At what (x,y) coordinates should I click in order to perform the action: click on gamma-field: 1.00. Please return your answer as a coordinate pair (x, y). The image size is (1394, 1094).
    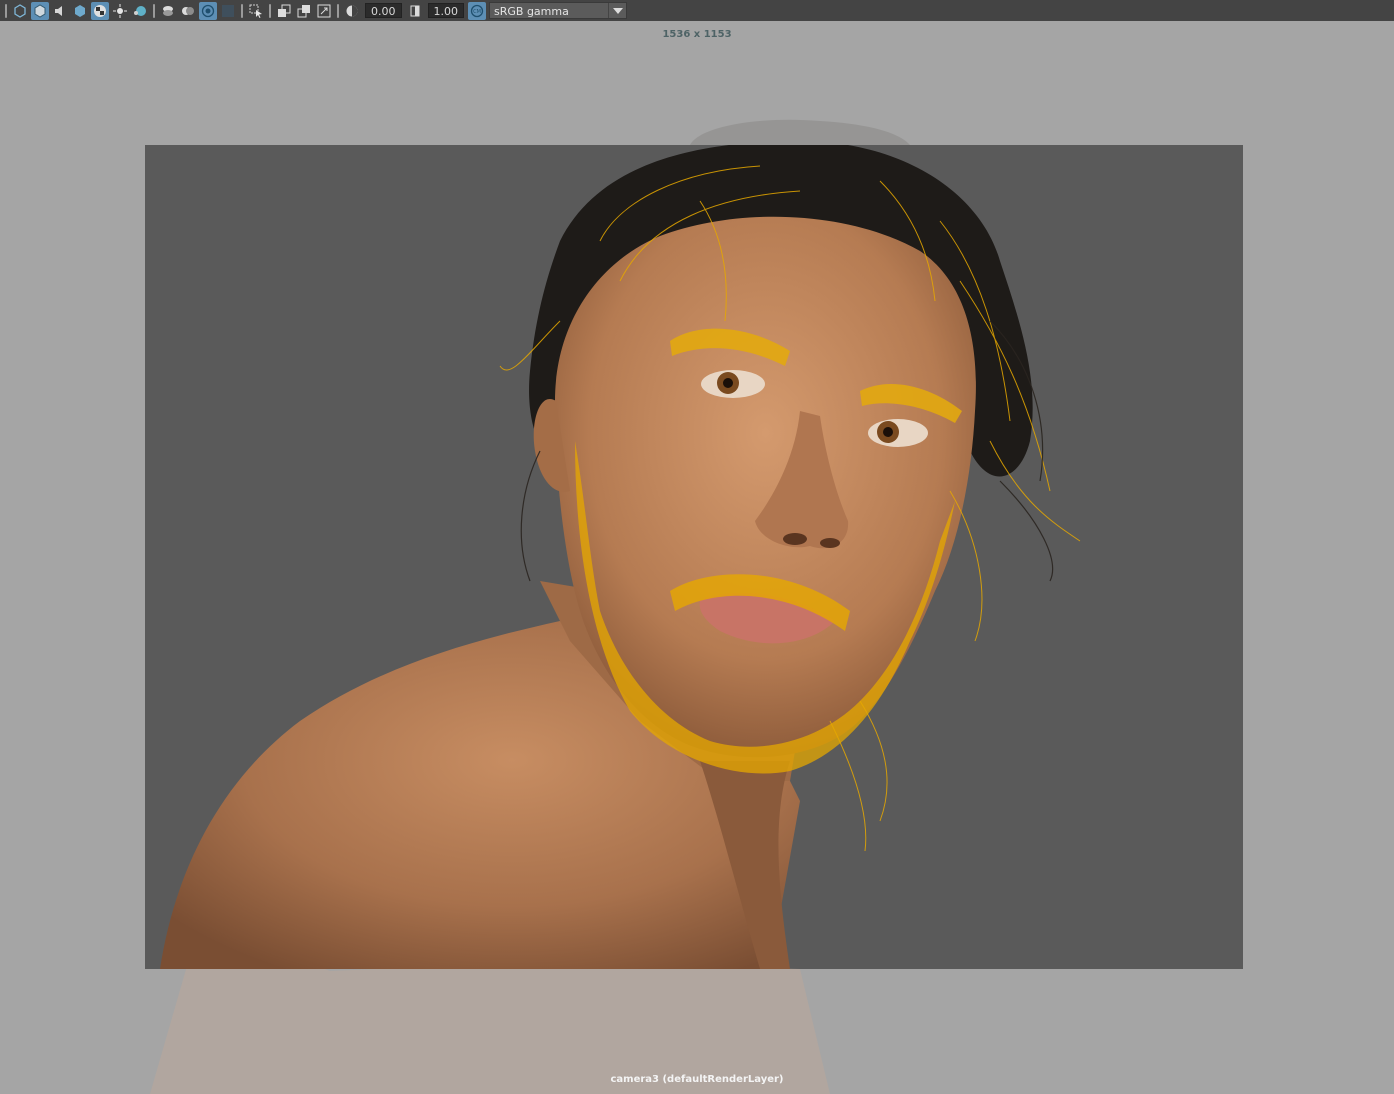
    Looking at the image, I should click on (445, 10).